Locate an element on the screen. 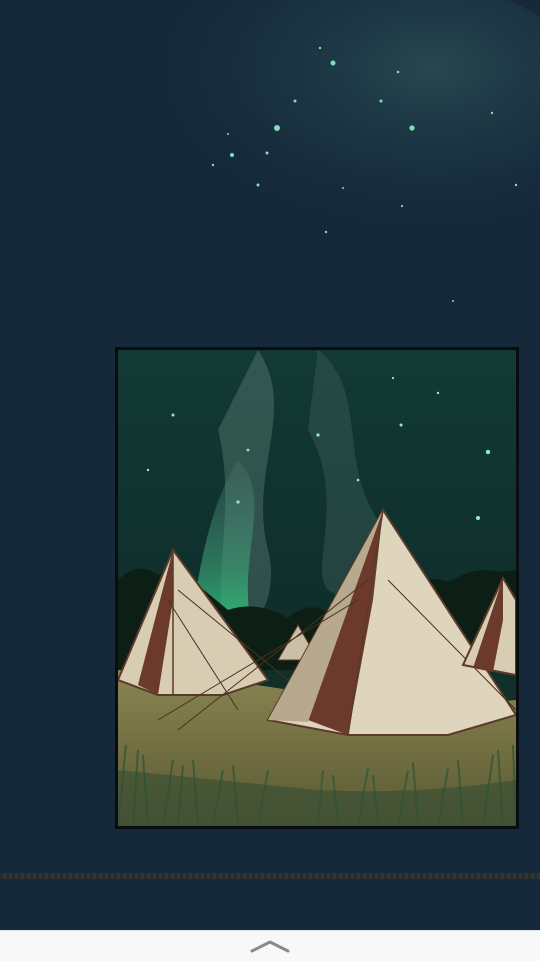 The height and width of the screenshot is (961, 540). bottom-toolbar is located at coordinates (270, 945).